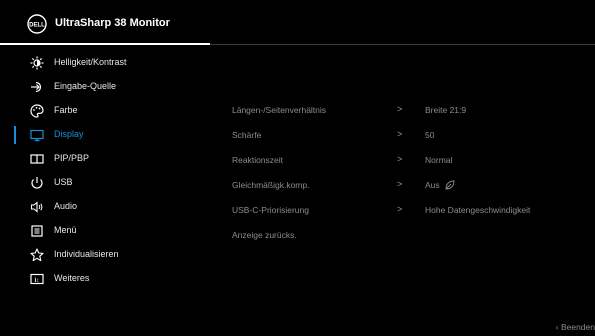  What do you see at coordinates (450, 185) in the screenshot?
I see `leaf-icon` at bounding box center [450, 185].